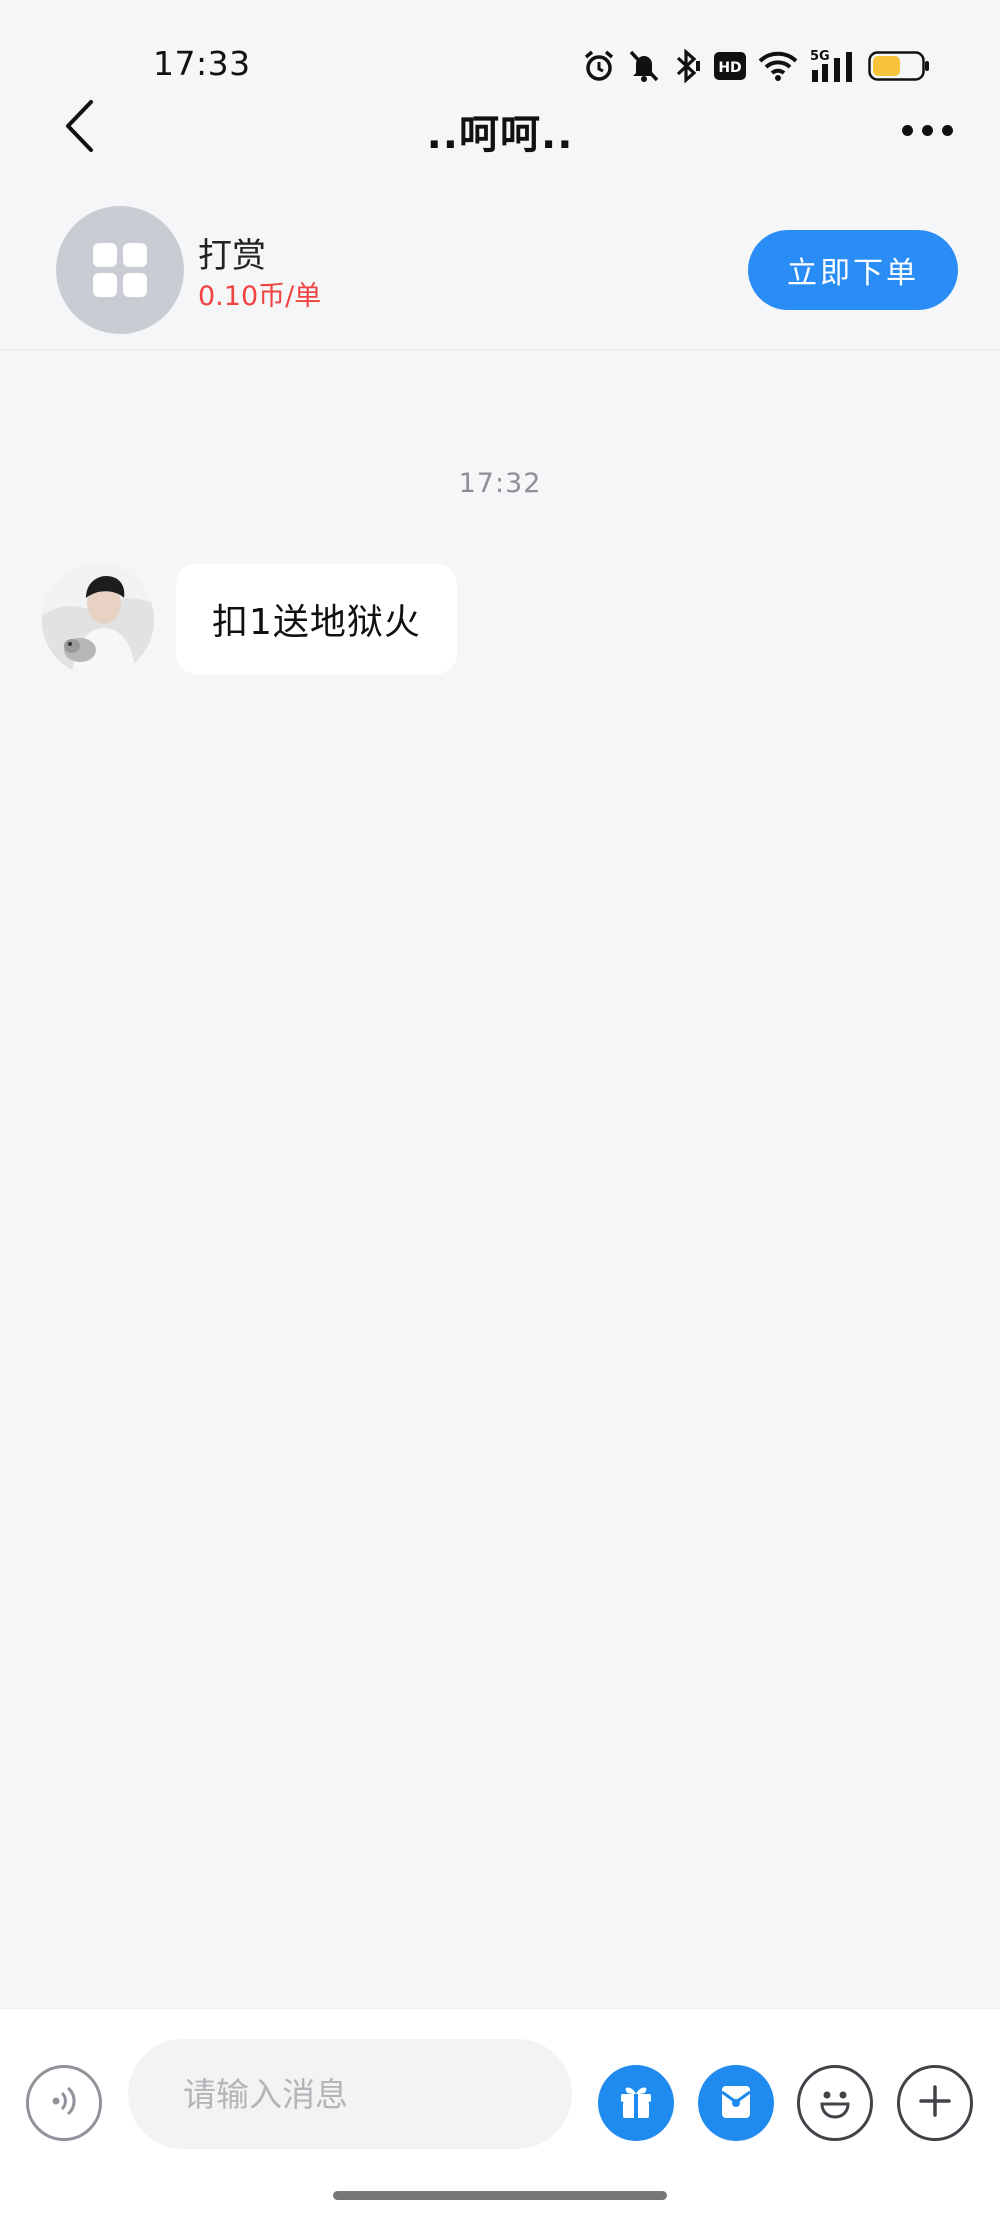 The image size is (1000, 2222). What do you see at coordinates (927, 130) in the screenshot?
I see `more-button` at bounding box center [927, 130].